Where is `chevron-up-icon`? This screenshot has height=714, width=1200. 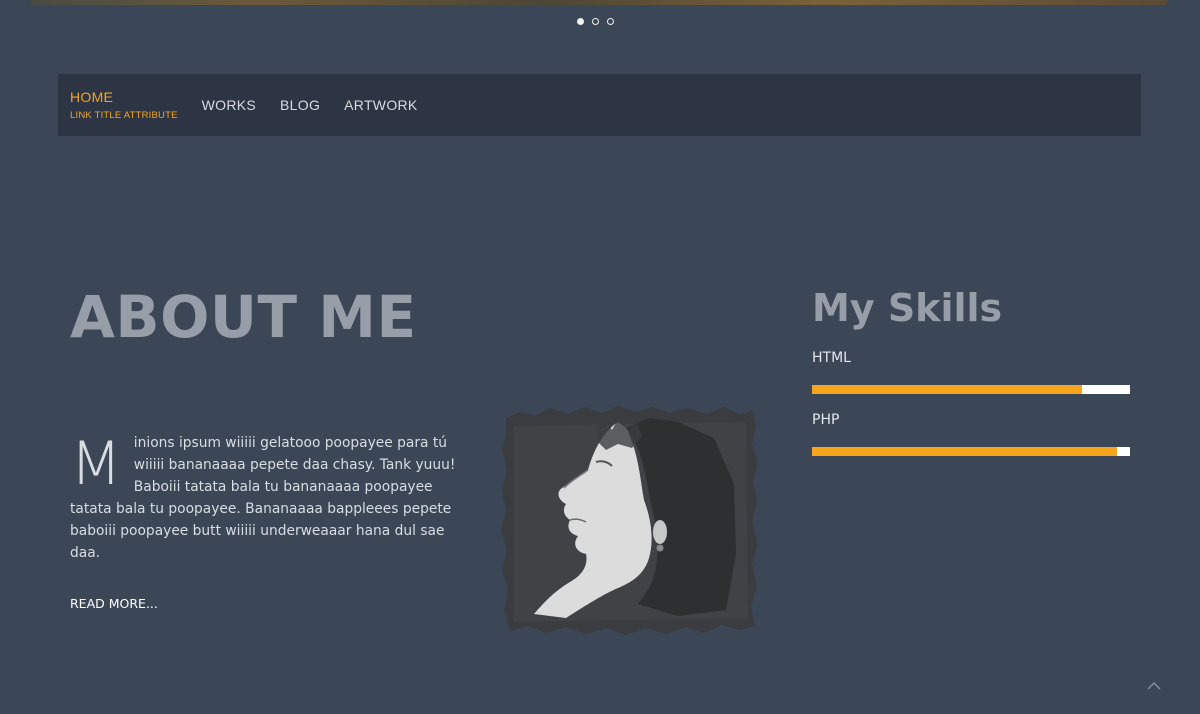 chevron-up-icon is located at coordinates (1154, 686).